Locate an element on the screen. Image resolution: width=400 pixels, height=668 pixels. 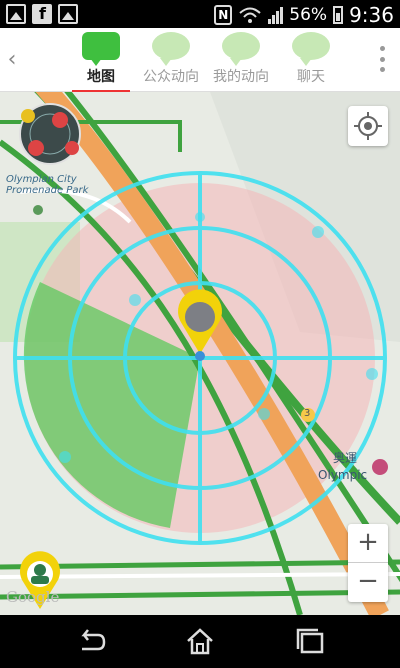
notification-icons is located at coordinates (42, 14).